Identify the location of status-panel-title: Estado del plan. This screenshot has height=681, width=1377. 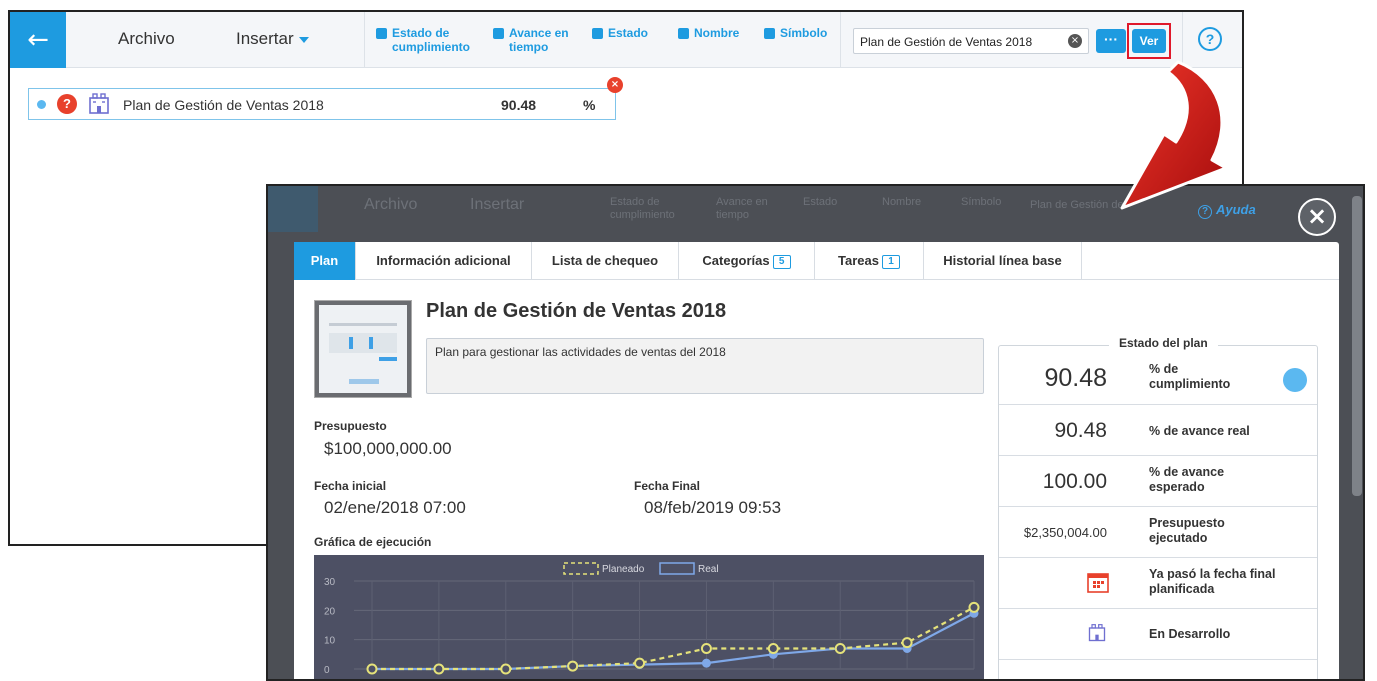
(1163, 343).